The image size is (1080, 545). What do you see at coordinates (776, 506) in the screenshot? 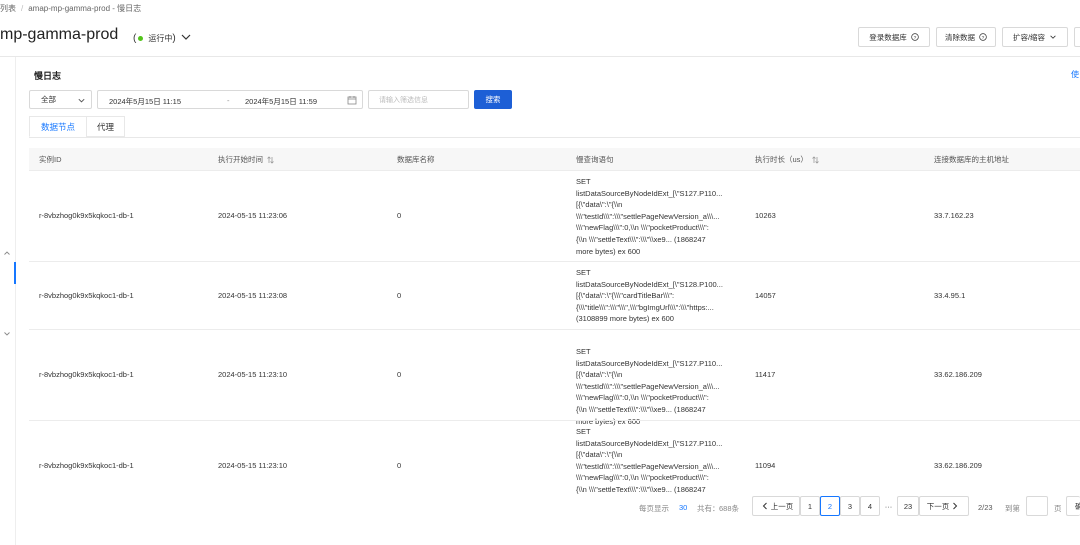
I see `prev-page-button: 上一页` at bounding box center [776, 506].